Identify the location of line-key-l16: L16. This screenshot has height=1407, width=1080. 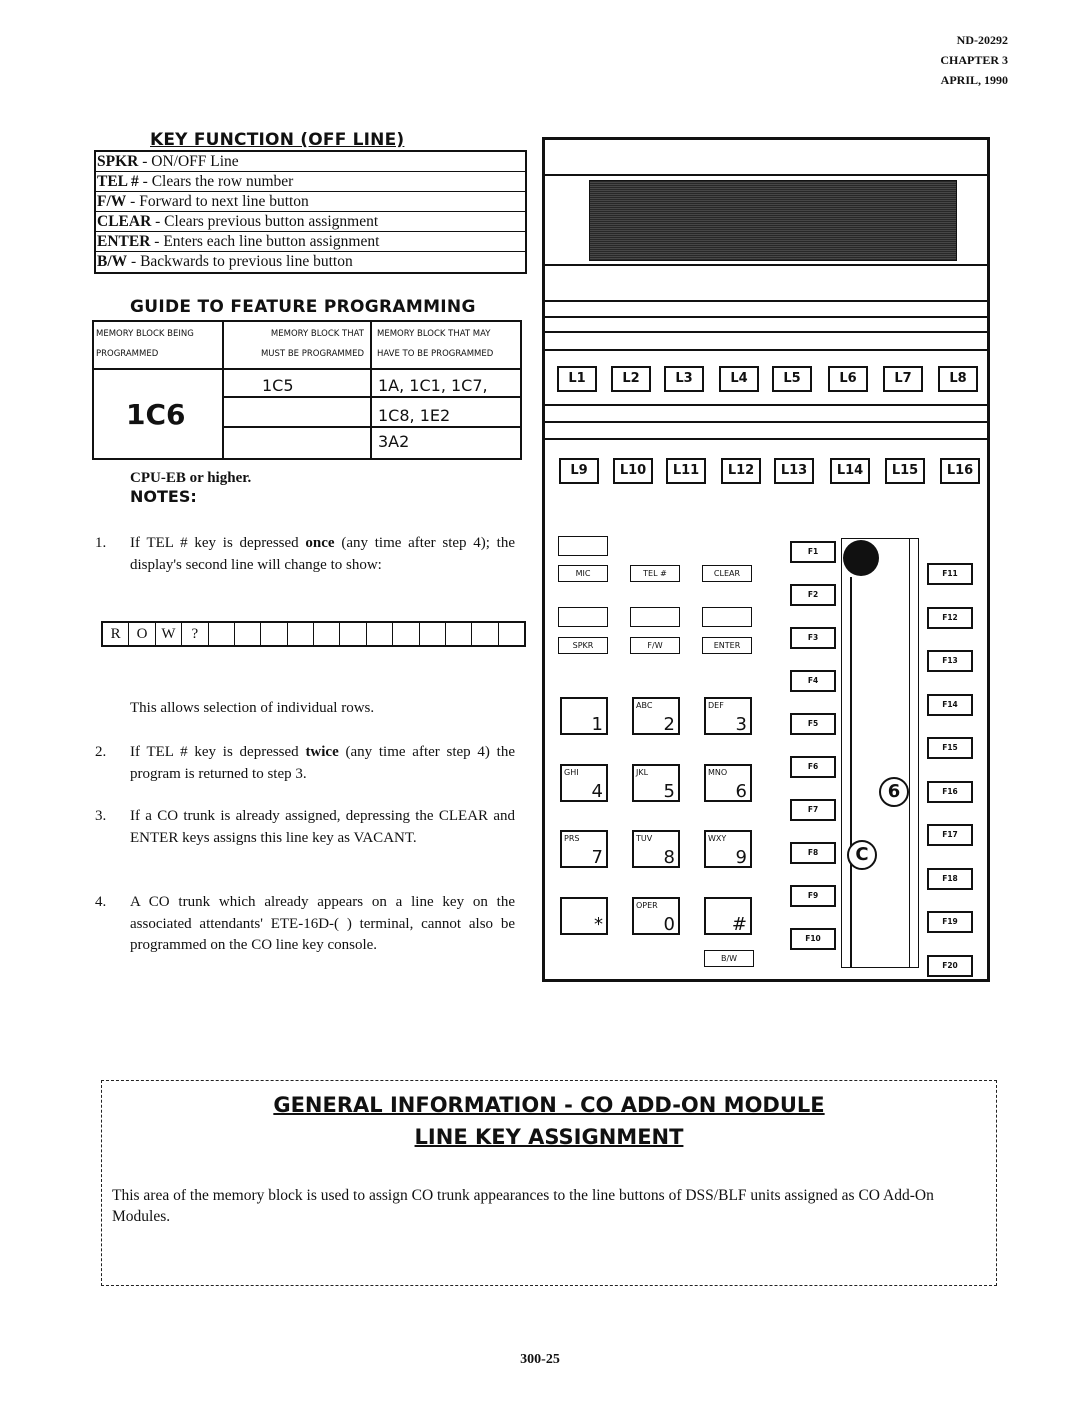
(960, 471).